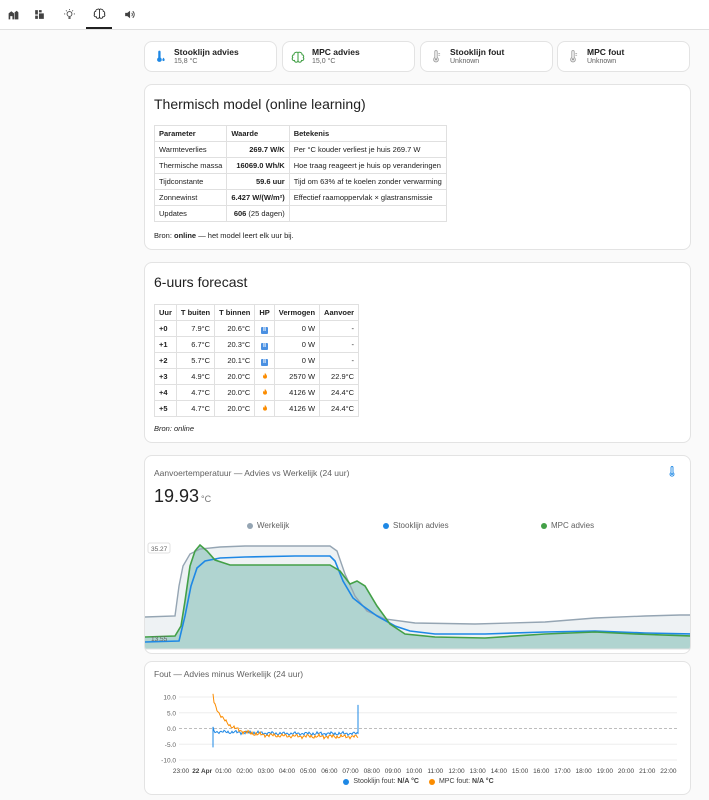 This screenshot has width=709, height=800. What do you see at coordinates (165, 360) in the screenshot?
I see `hour-cell: +2` at bounding box center [165, 360].